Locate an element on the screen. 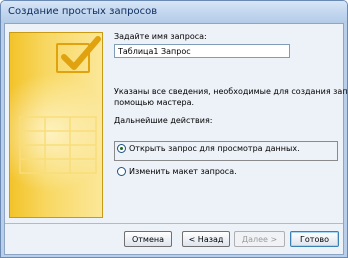 The width and height of the screenshot is (348, 258). option-open-query: Открыть запрос для просмотра данных. is located at coordinates (208, 148).